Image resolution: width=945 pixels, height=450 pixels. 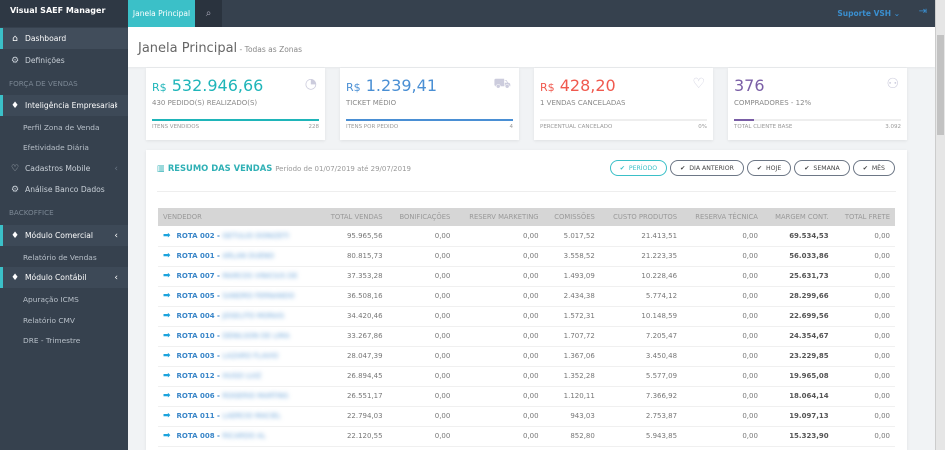 I want to click on sidebar-subitem-efetividade: Efetividade Diária, so click(x=56, y=147).